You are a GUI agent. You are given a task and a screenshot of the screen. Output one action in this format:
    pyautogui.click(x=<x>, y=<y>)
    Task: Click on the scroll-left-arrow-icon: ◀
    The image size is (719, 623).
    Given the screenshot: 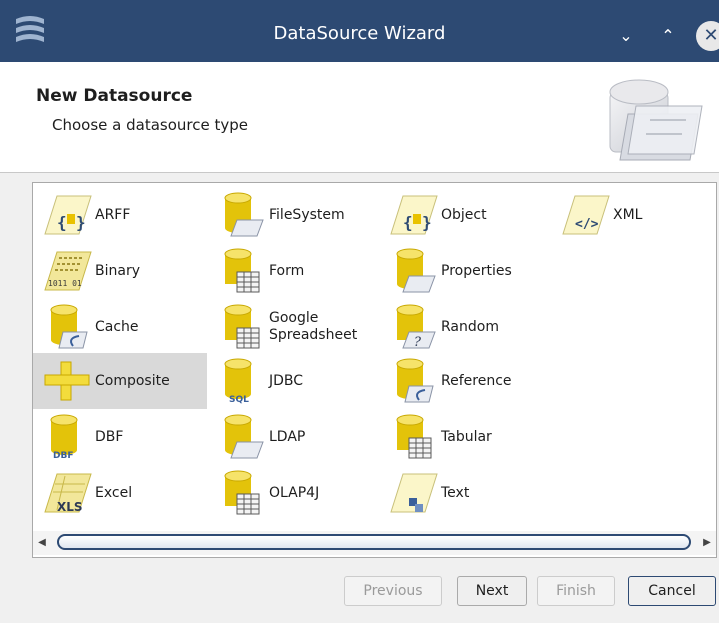 What is the action you would take?
    pyautogui.click(x=42, y=543)
    